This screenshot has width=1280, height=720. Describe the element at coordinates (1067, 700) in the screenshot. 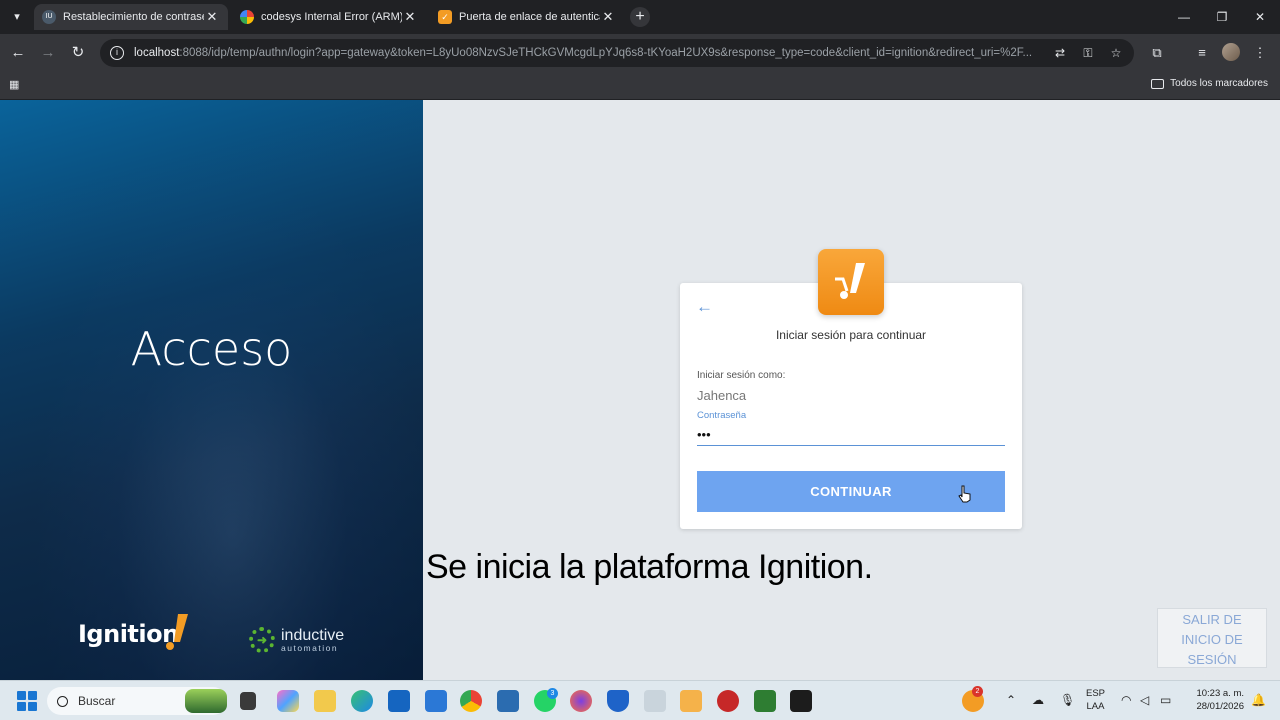

I see `microphone-icon: 🎙` at that location.